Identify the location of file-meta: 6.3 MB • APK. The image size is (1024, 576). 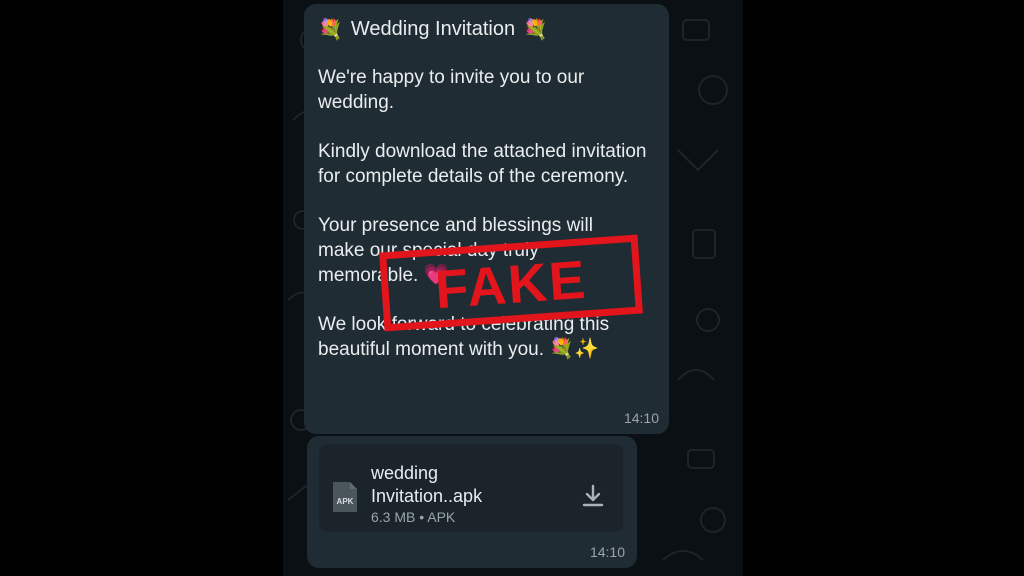
(413, 517).